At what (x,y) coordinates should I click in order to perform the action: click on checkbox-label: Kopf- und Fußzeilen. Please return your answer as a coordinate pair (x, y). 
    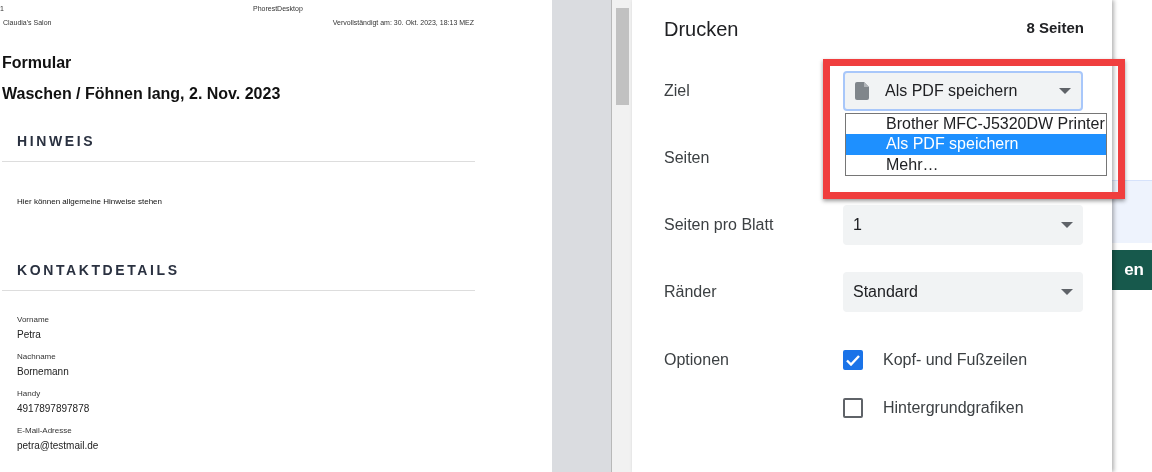
    Looking at the image, I should click on (955, 360).